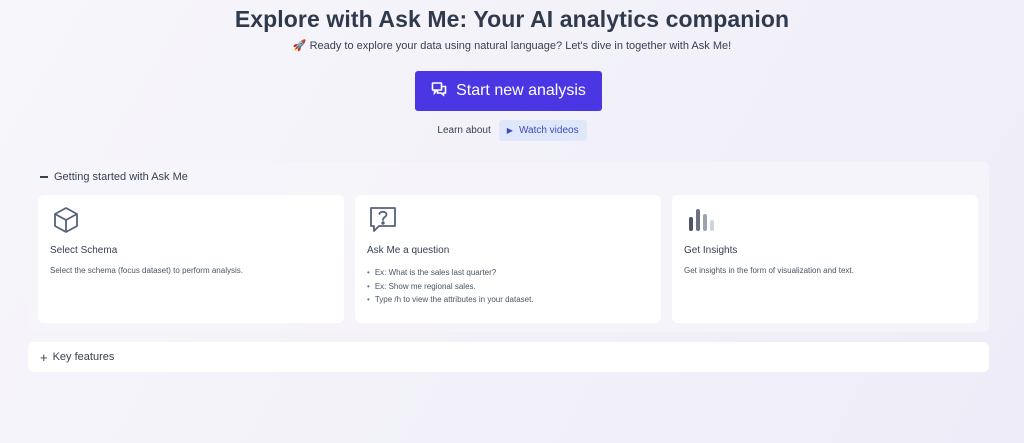  What do you see at coordinates (508, 357) in the screenshot?
I see `key-features-toggle: + Key features` at bounding box center [508, 357].